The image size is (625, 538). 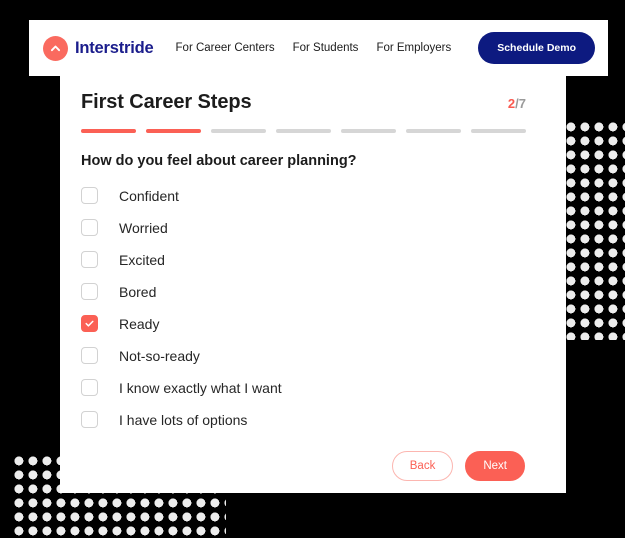 What do you see at coordinates (114, 47) in the screenshot?
I see `brand-name: Interstride` at bounding box center [114, 47].